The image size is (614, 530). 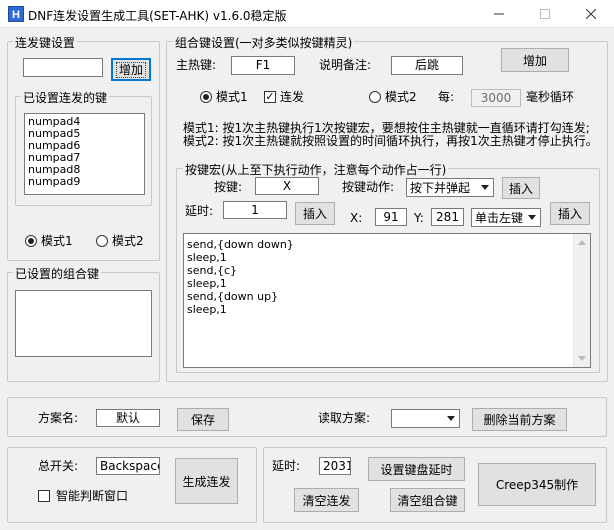 I want to click on read-scheme-select, so click(x=425, y=418).